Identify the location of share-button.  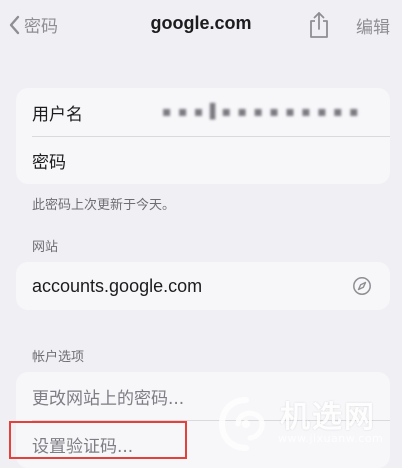
(319, 25).